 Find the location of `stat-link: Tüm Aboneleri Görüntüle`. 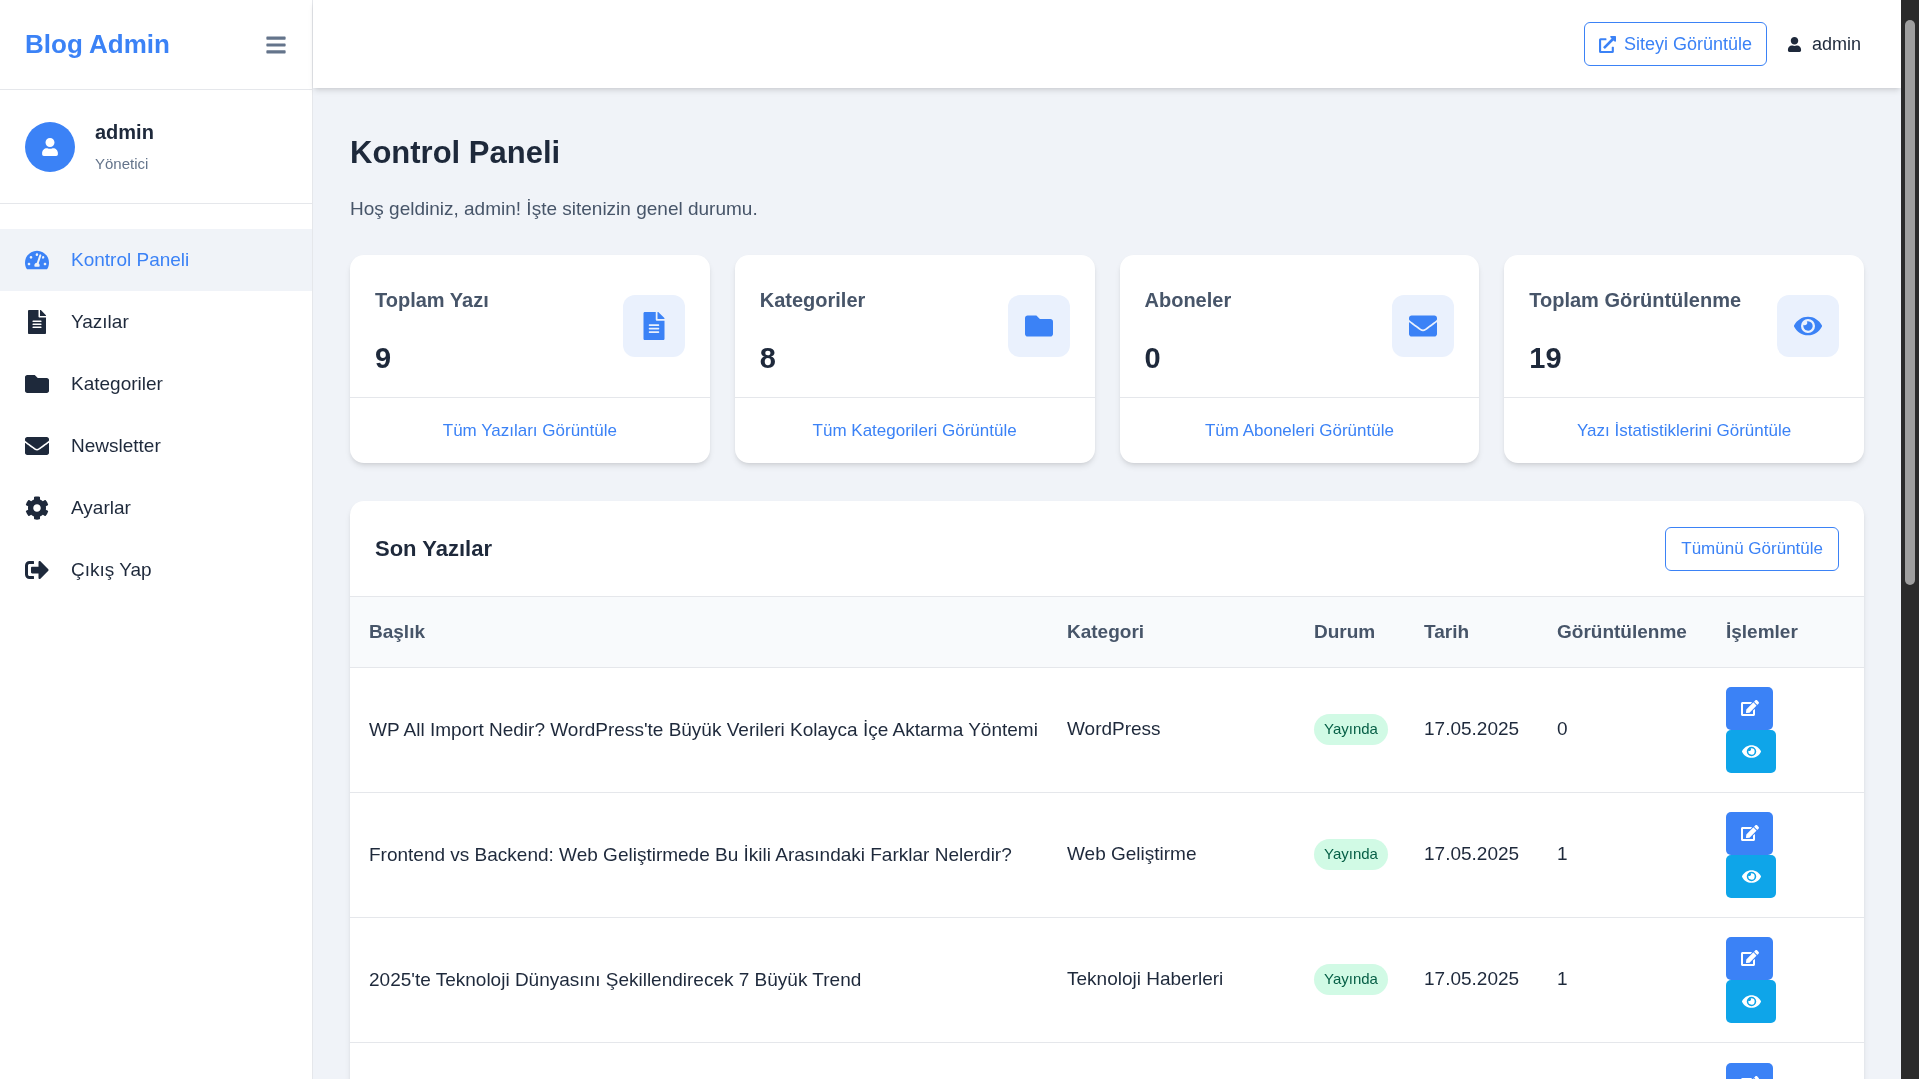

stat-link: Tüm Aboneleri Görüntüle is located at coordinates (1299, 430).